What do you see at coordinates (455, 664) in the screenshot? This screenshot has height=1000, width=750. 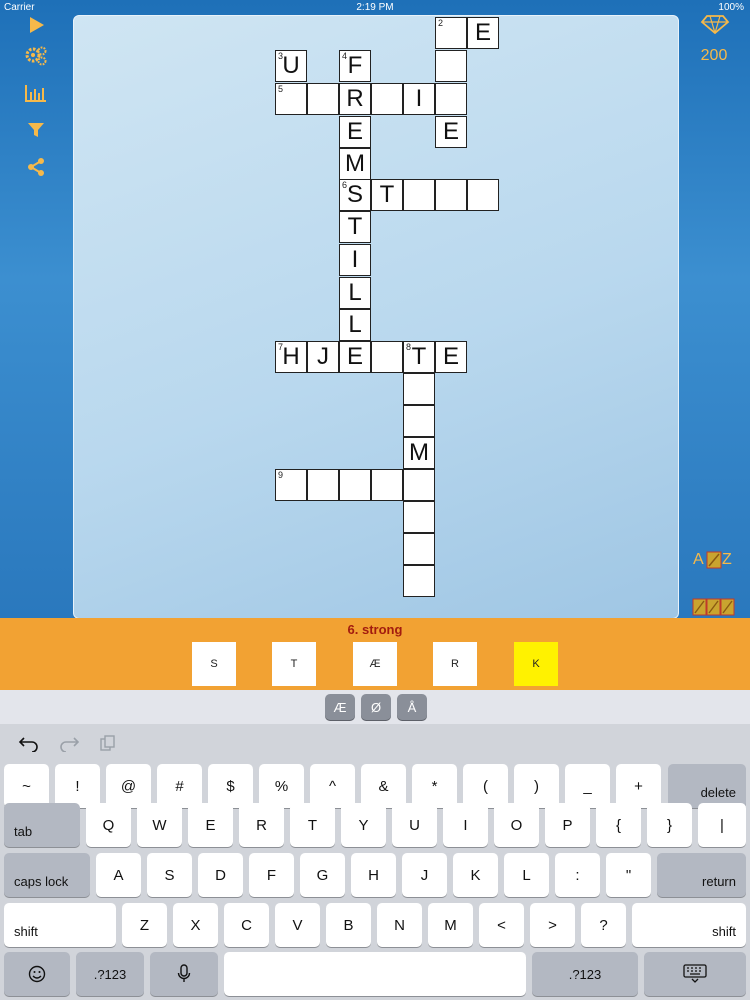 I see `answer-tile: R` at bounding box center [455, 664].